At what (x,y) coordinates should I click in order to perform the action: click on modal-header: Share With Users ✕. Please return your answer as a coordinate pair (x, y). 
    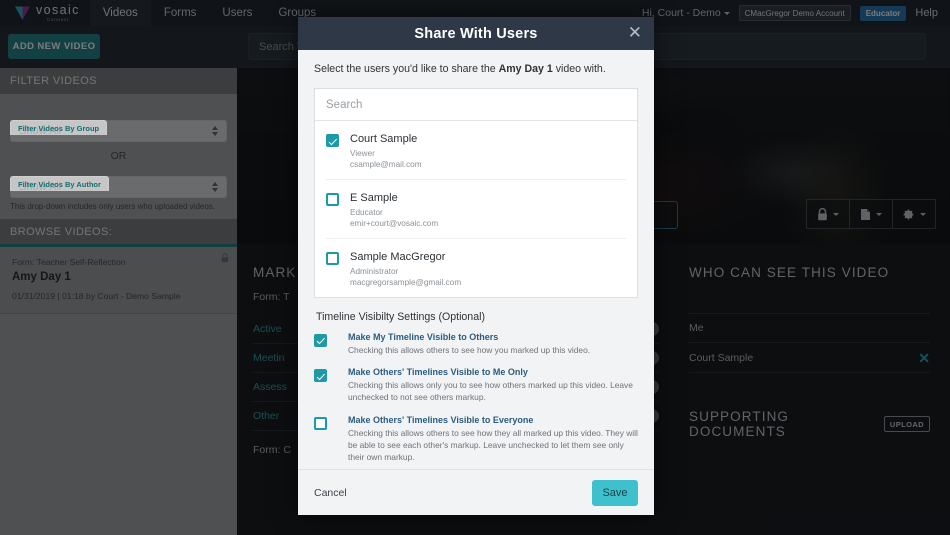
    Looking at the image, I should click on (476, 33).